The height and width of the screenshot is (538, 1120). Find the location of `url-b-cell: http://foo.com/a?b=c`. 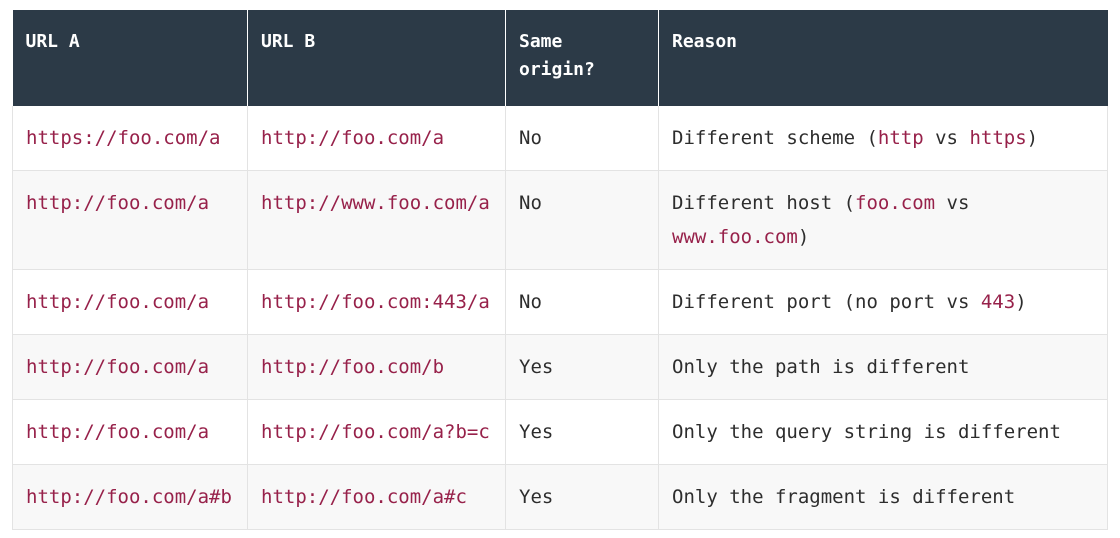

url-b-cell: http://foo.com/a?b=c is located at coordinates (376, 432).